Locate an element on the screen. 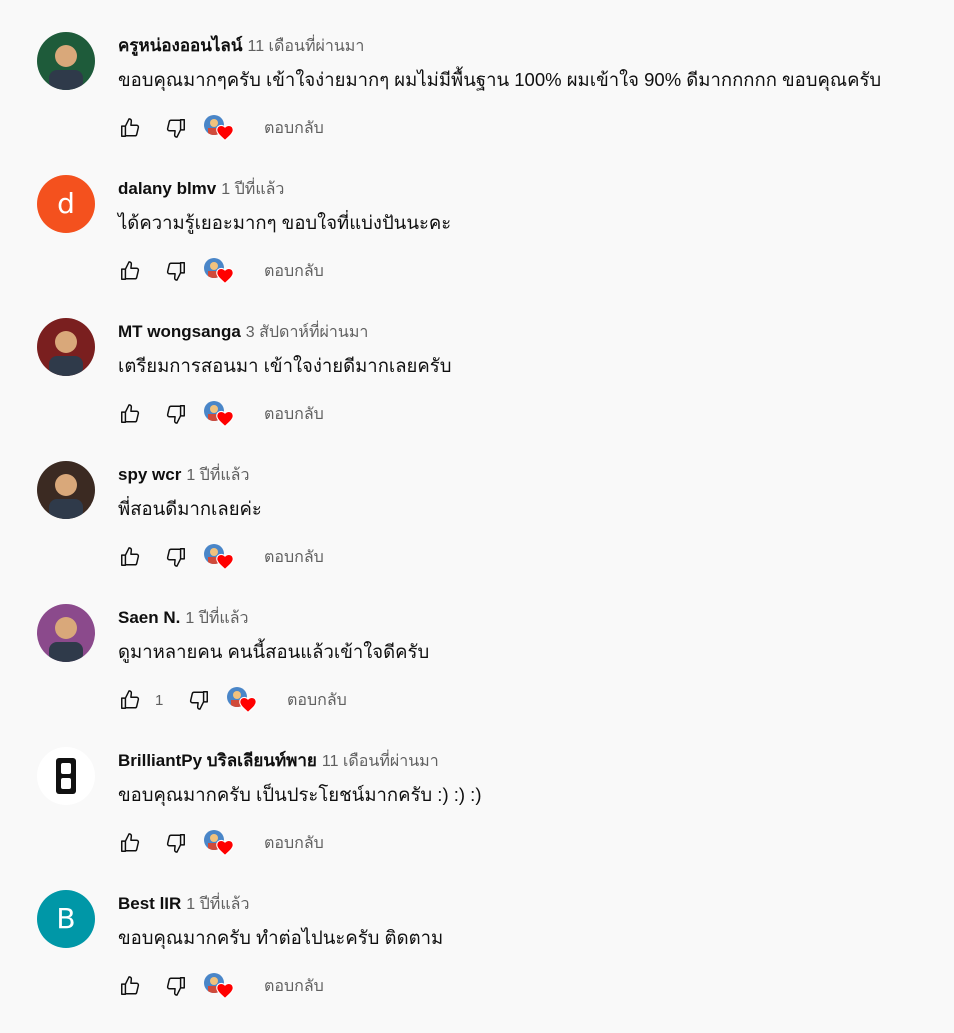  avatar-letter: d is located at coordinates (66, 204).